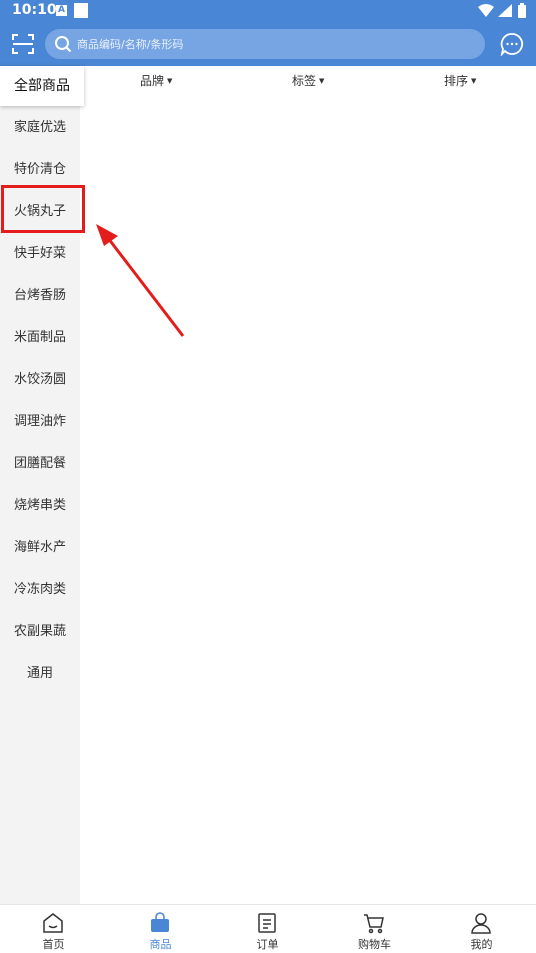  Describe the element at coordinates (456, 81) in the screenshot. I see `filter-sort-label: 排序` at that location.